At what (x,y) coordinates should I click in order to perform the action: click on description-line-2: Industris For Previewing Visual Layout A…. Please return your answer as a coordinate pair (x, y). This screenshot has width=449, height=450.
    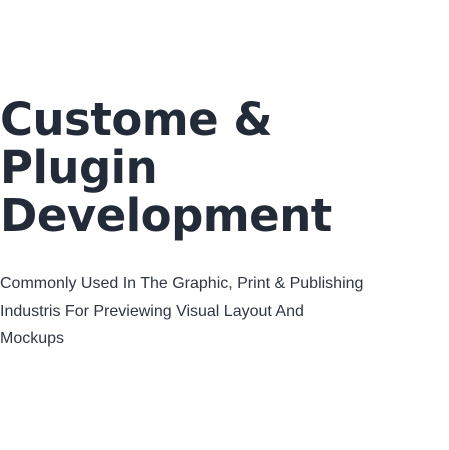
    Looking at the image, I should click on (152, 311).